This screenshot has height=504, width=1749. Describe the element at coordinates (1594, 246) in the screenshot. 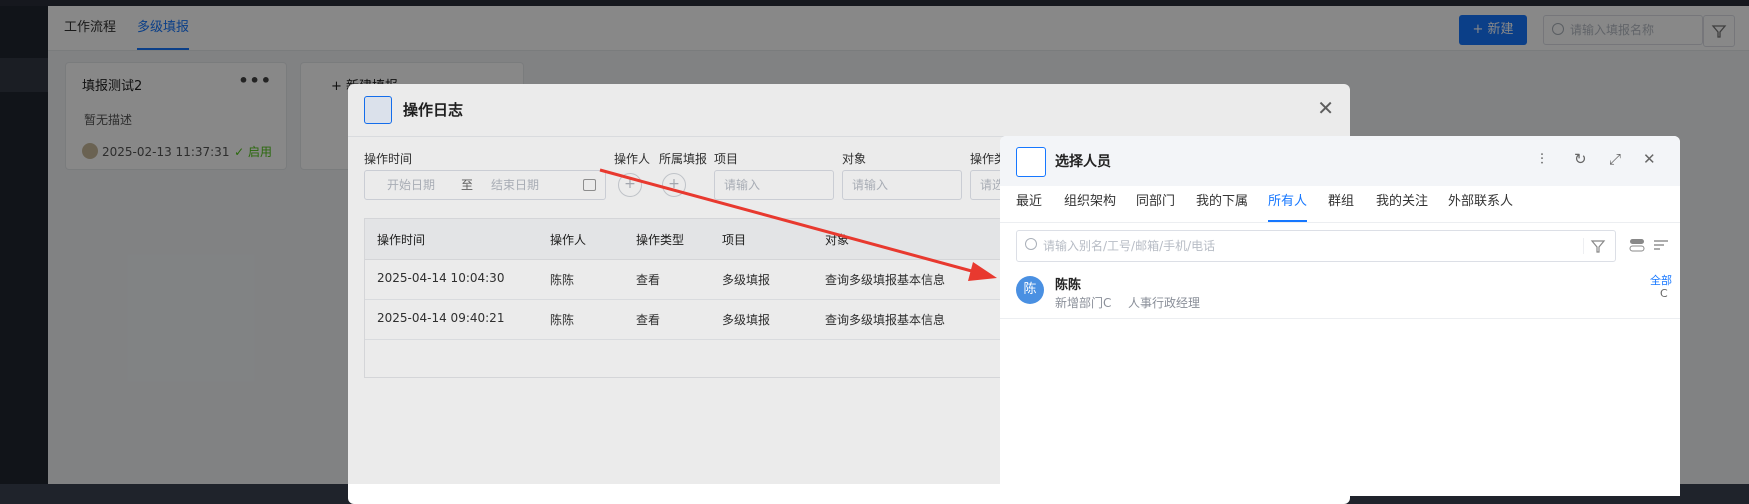

I see `filter-icon` at that location.